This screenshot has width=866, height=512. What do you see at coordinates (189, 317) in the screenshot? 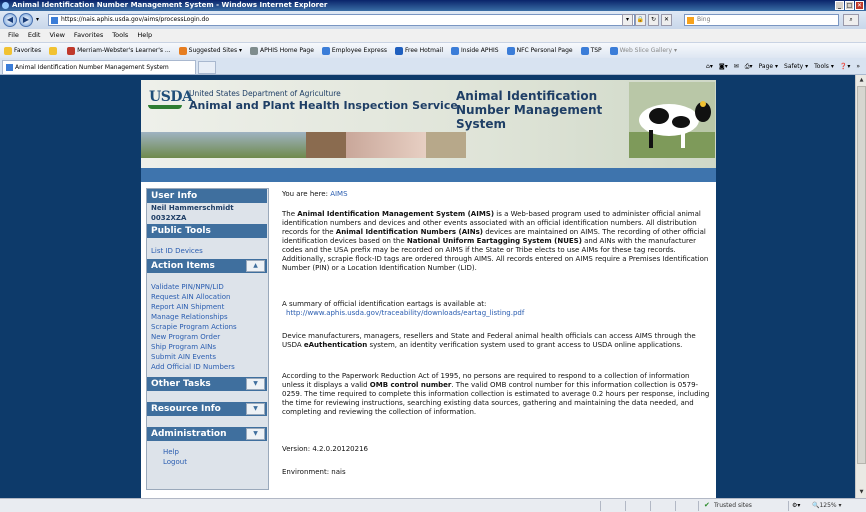
I see `sidebar-item-manage-relationships: Manage Relationships` at bounding box center [189, 317].